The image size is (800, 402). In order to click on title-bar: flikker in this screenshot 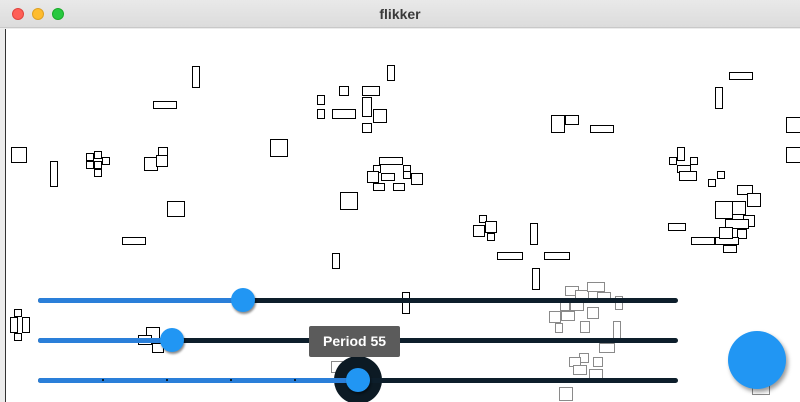, I will do `click(400, 14)`.